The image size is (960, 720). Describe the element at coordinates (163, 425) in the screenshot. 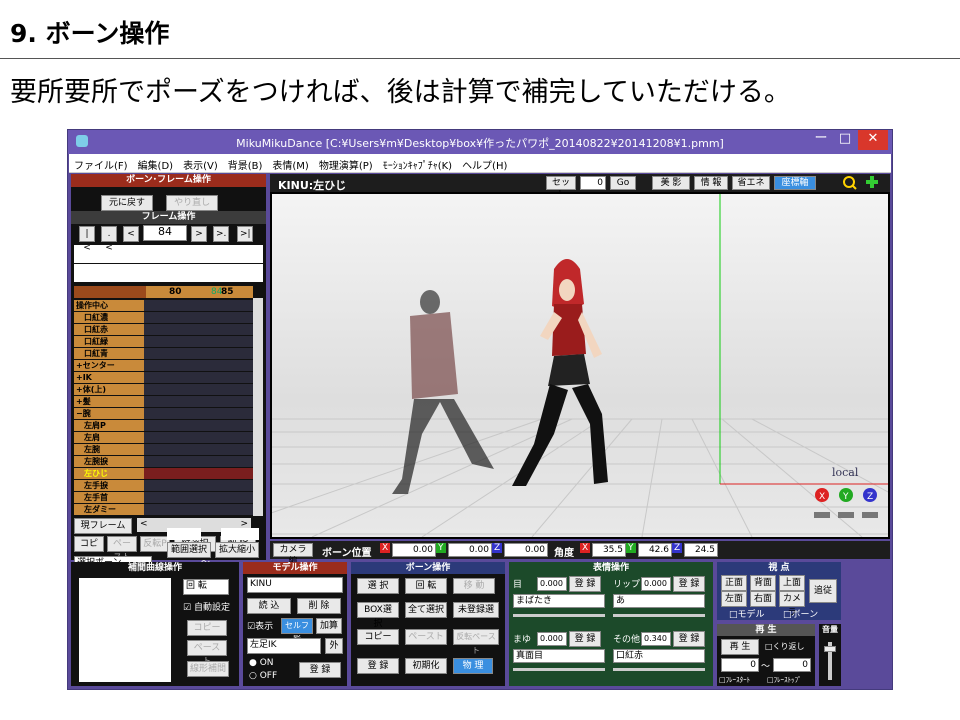

I see `timeline-row: 左肩P` at that location.